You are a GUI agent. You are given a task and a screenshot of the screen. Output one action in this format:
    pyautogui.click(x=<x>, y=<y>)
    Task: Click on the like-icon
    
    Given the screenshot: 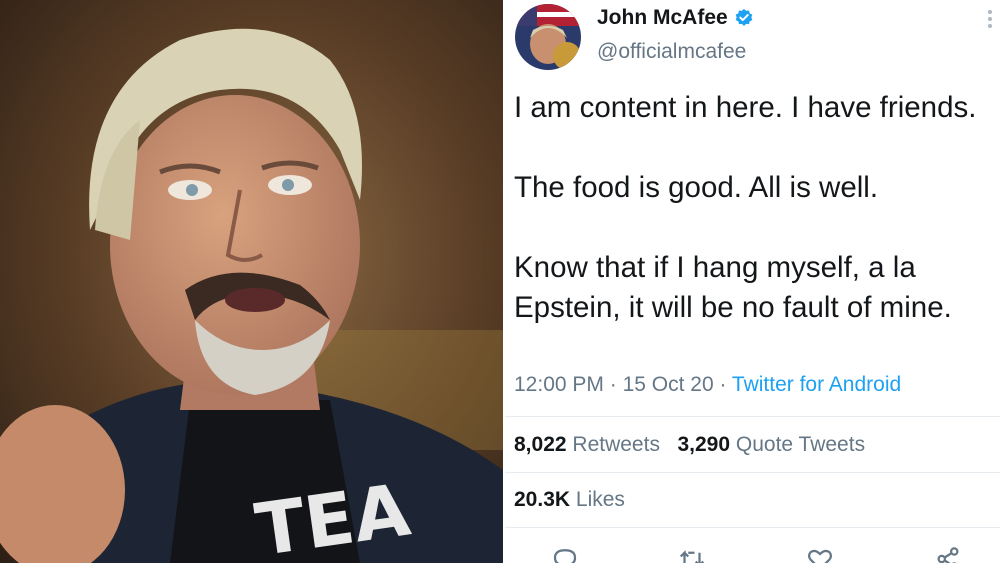 What is the action you would take?
    pyautogui.click(x=820, y=553)
    